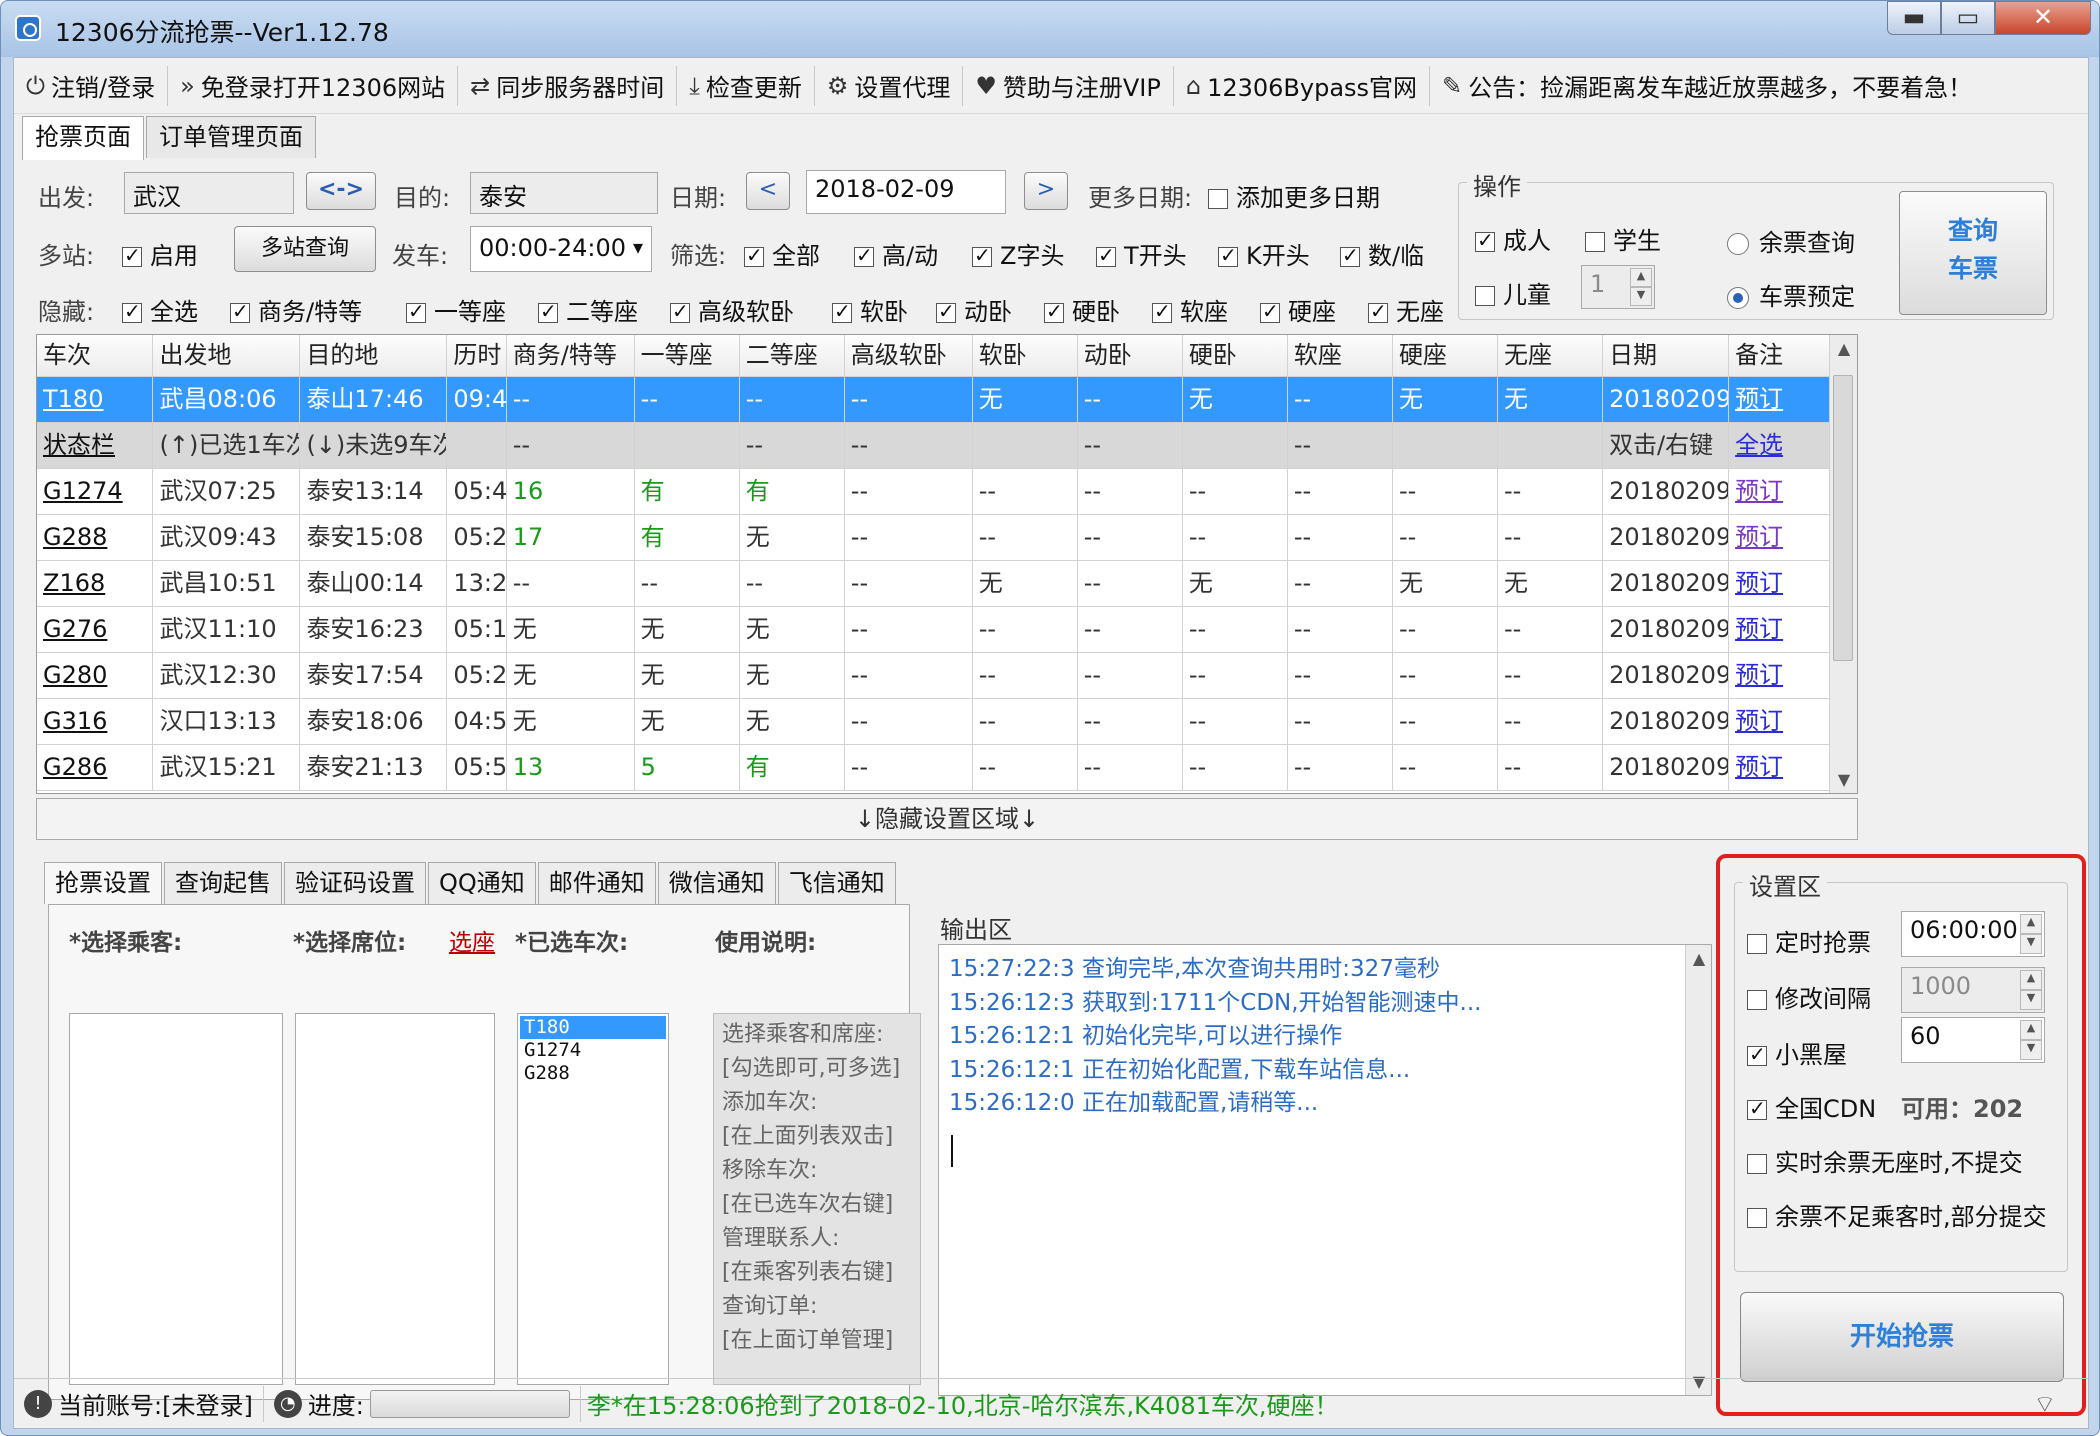 This screenshot has height=1436, width=2100. Describe the element at coordinates (1791, 240) in the screenshot. I see `remain-query-radio: 余票查询` at that location.